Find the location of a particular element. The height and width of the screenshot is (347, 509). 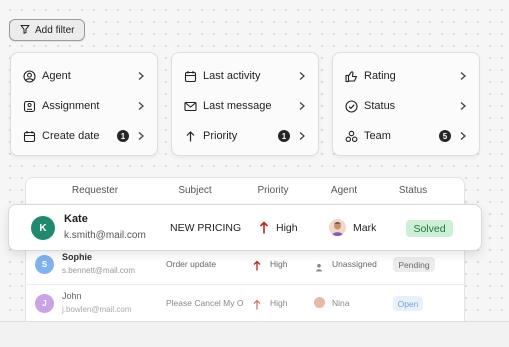

column-header-priority: Priority is located at coordinates (273, 190).